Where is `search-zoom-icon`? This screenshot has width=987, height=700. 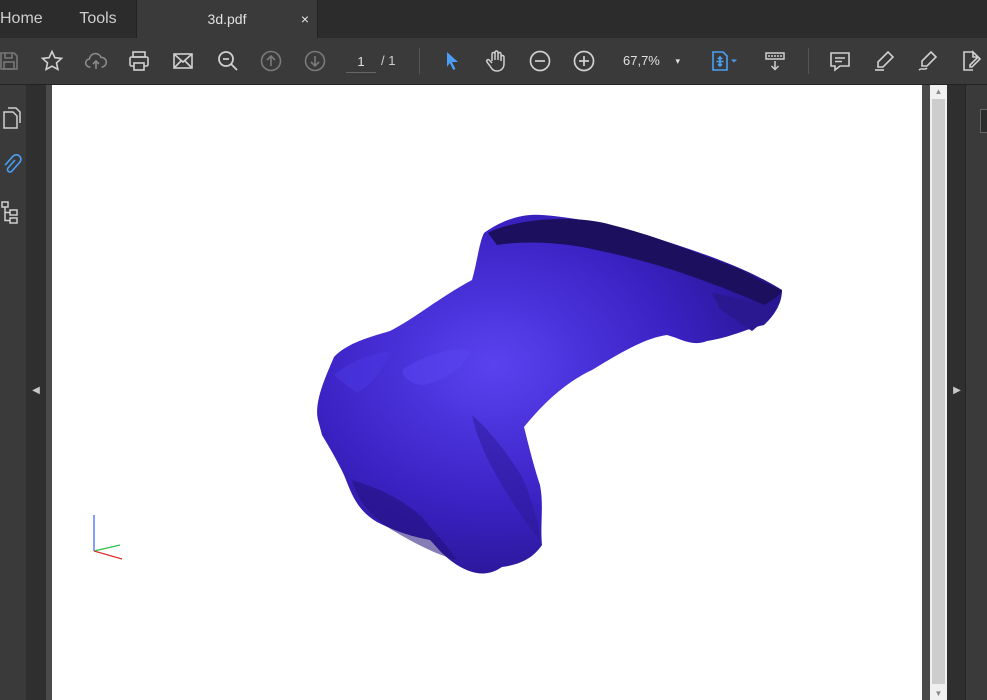 search-zoom-icon is located at coordinates (228, 61).